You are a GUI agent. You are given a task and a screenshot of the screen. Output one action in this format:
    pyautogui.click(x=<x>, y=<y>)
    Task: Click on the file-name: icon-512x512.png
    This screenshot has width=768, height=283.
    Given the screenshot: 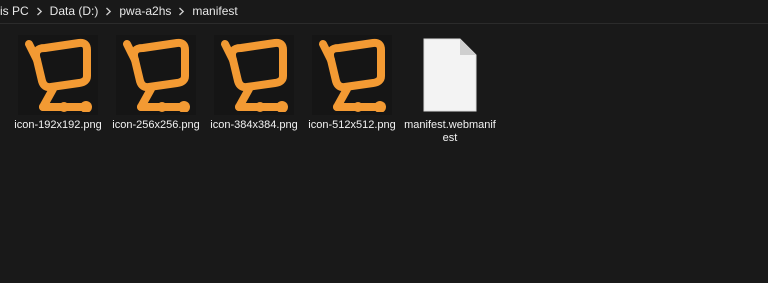 What is the action you would take?
    pyautogui.click(x=352, y=125)
    